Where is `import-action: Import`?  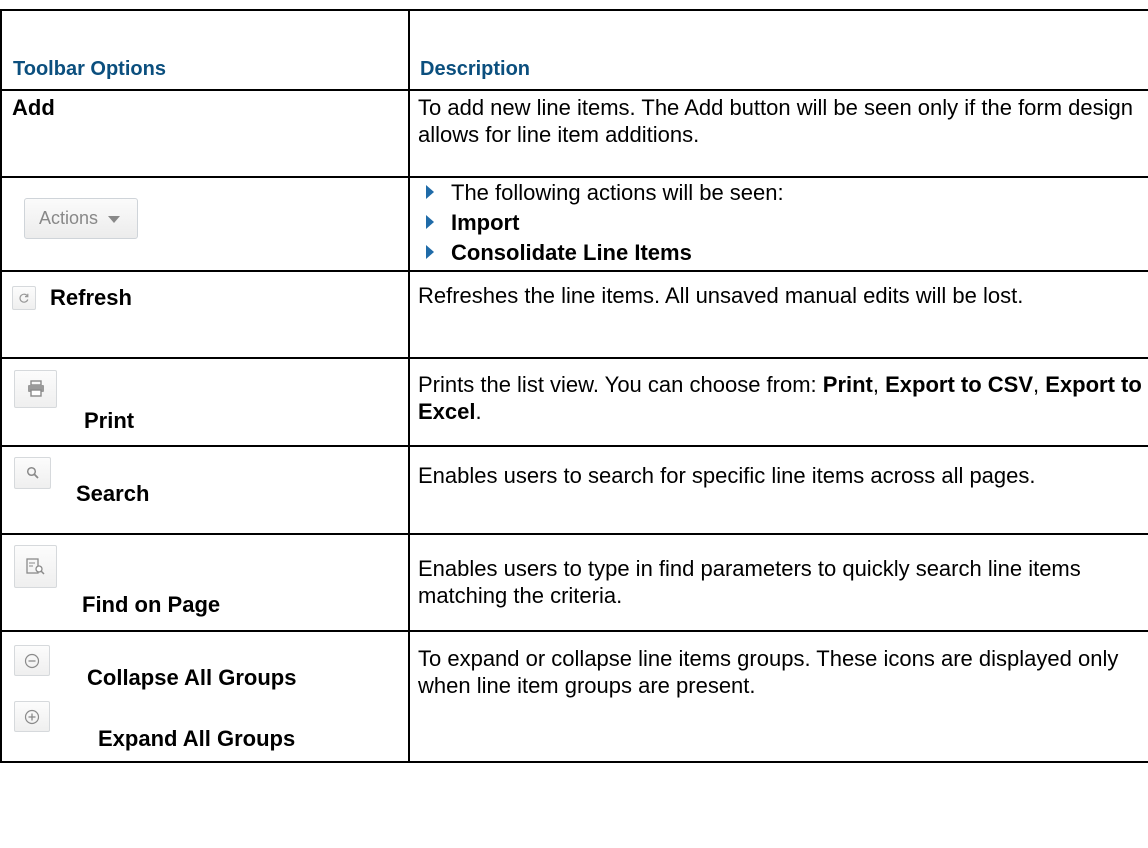 import-action: Import is located at coordinates (485, 222).